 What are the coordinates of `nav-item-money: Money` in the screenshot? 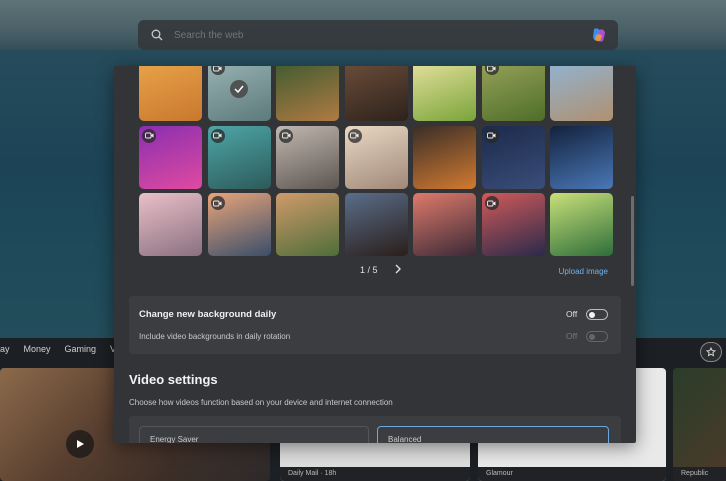 It's located at (37, 353).